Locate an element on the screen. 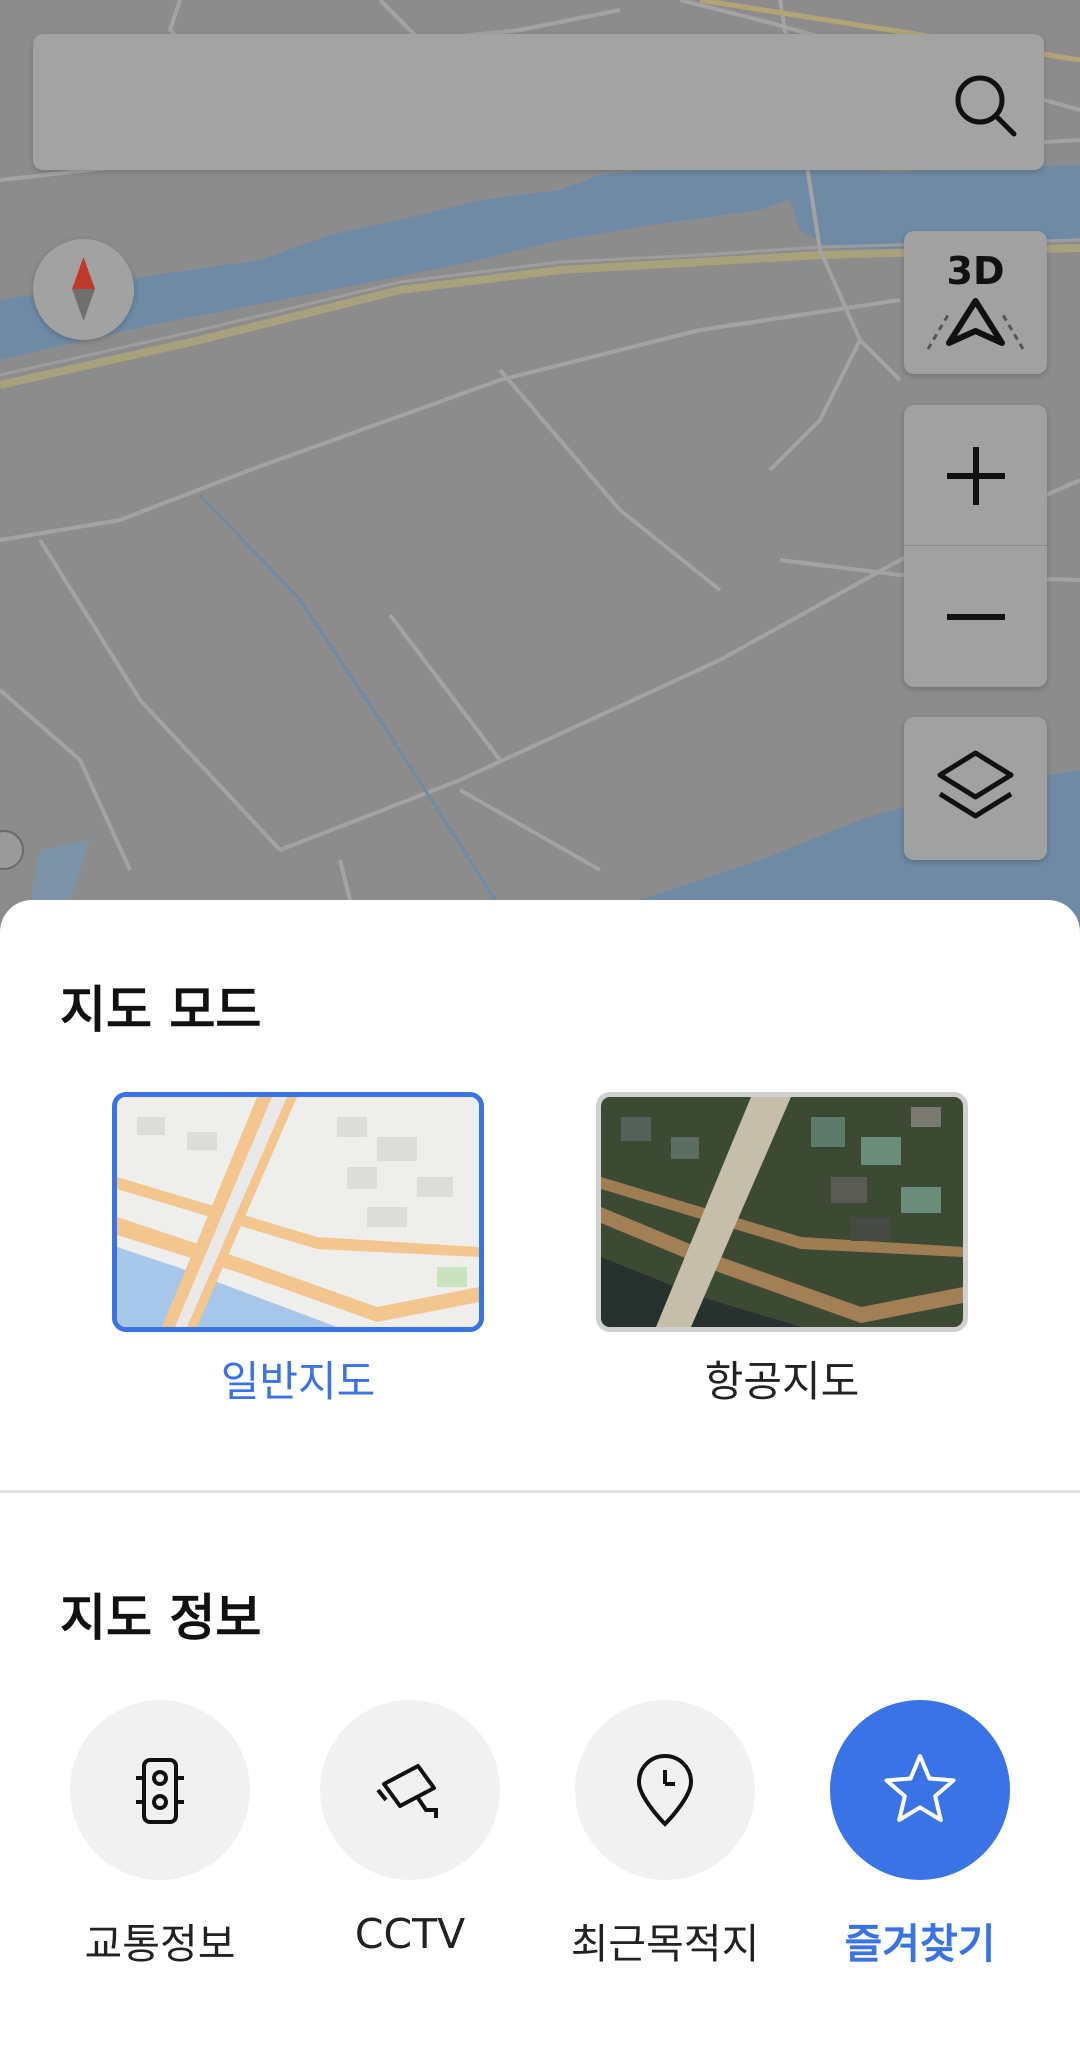 The height and width of the screenshot is (2051, 1080). search-input is located at coordinates (501, 102).